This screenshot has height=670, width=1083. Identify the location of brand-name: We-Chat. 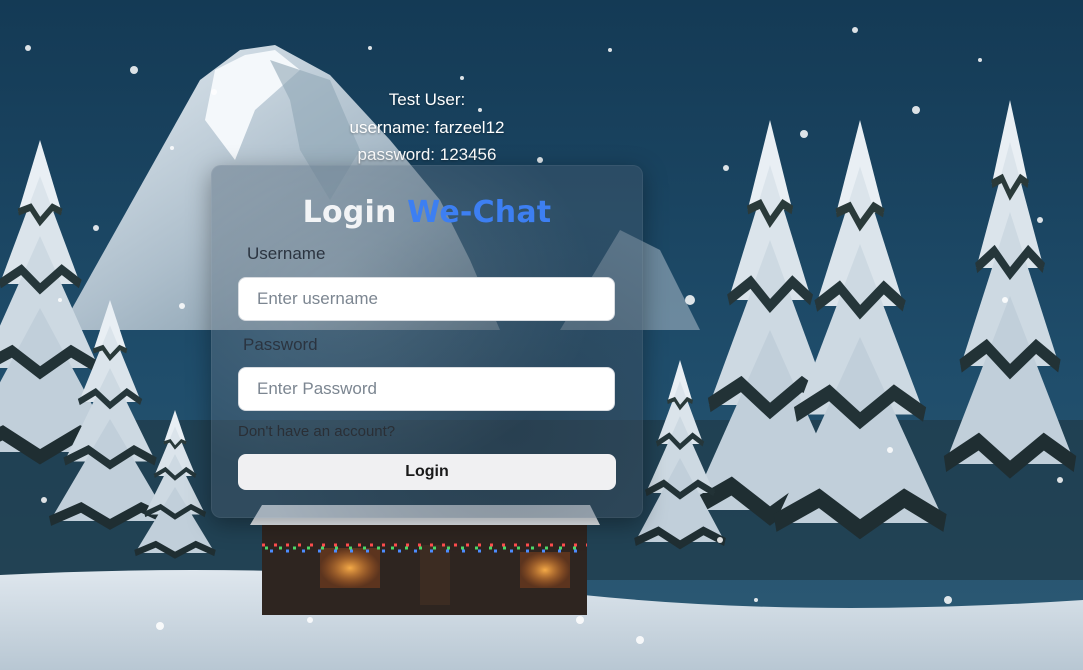
(479, 212).